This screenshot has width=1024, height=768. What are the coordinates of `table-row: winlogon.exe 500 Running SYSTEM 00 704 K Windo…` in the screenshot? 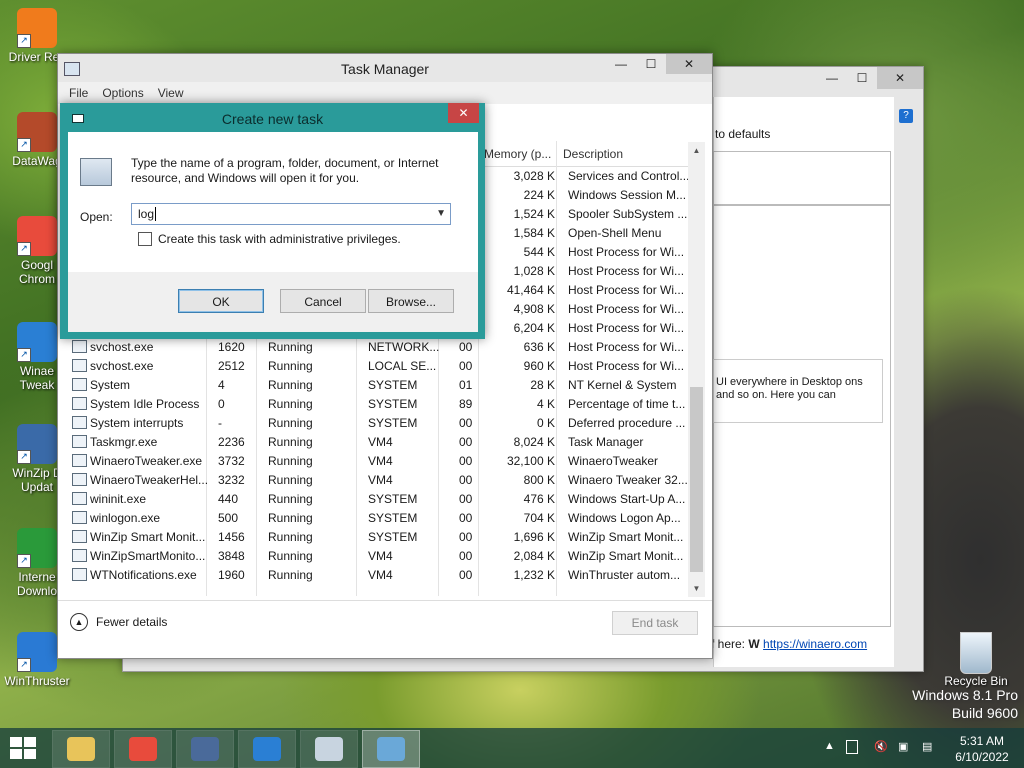 It's located at (372, 517).